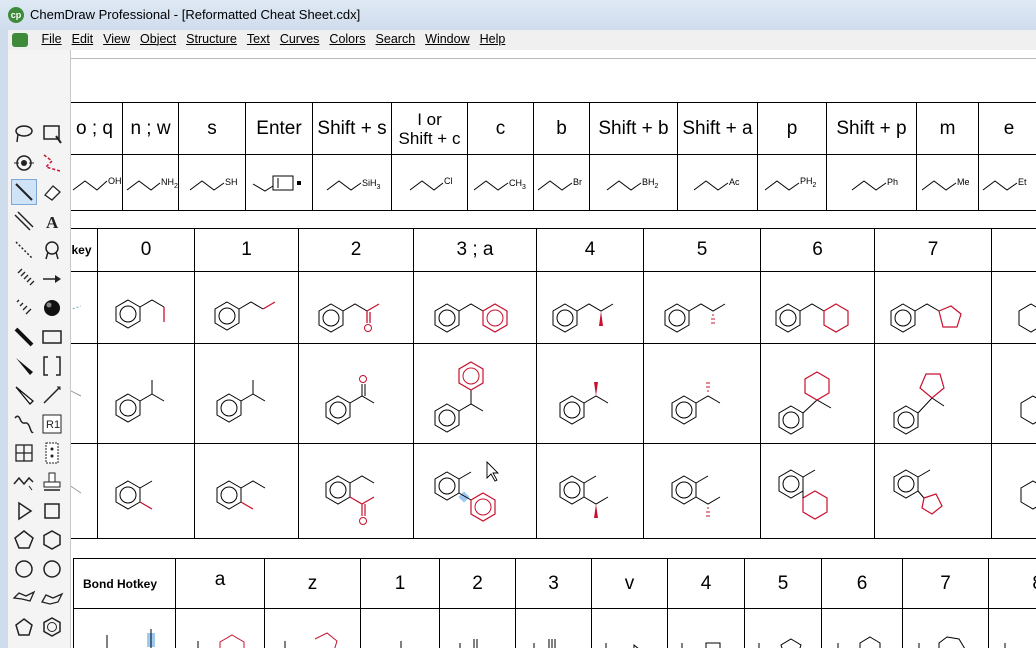  Describe the element at coordinates (52, 395) in the screenshot. I see `mass-fragment-icon` at that location.